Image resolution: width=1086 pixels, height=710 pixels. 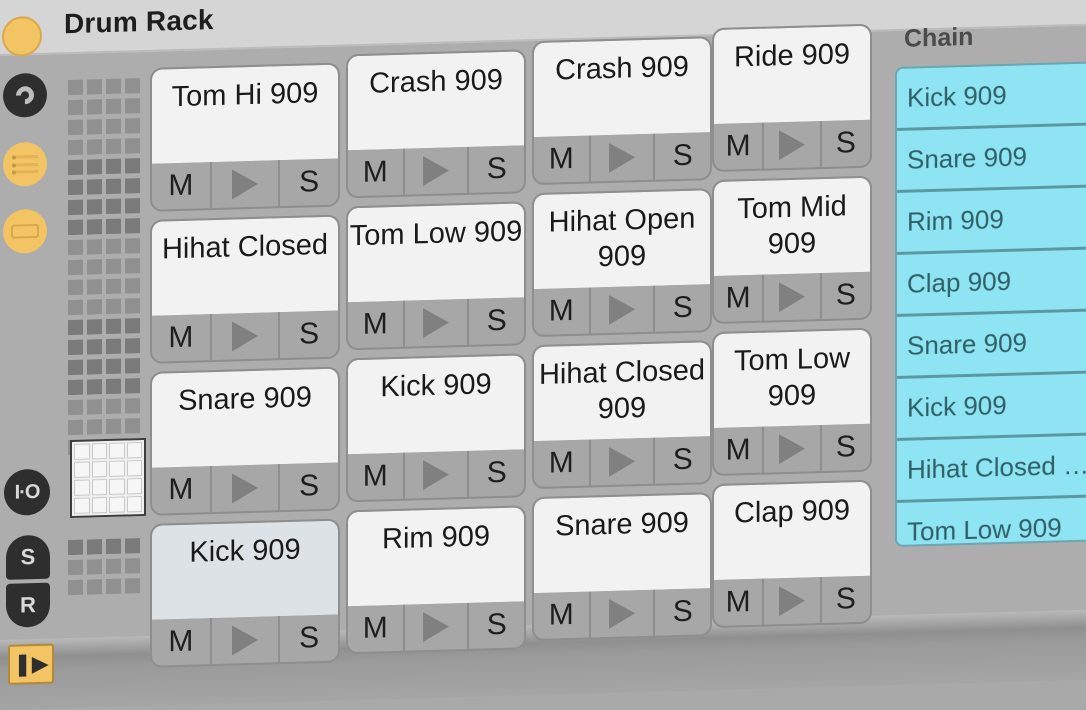 I want to click on drum-pad: Tom Low 909 M S, so click(x=436, y=276).